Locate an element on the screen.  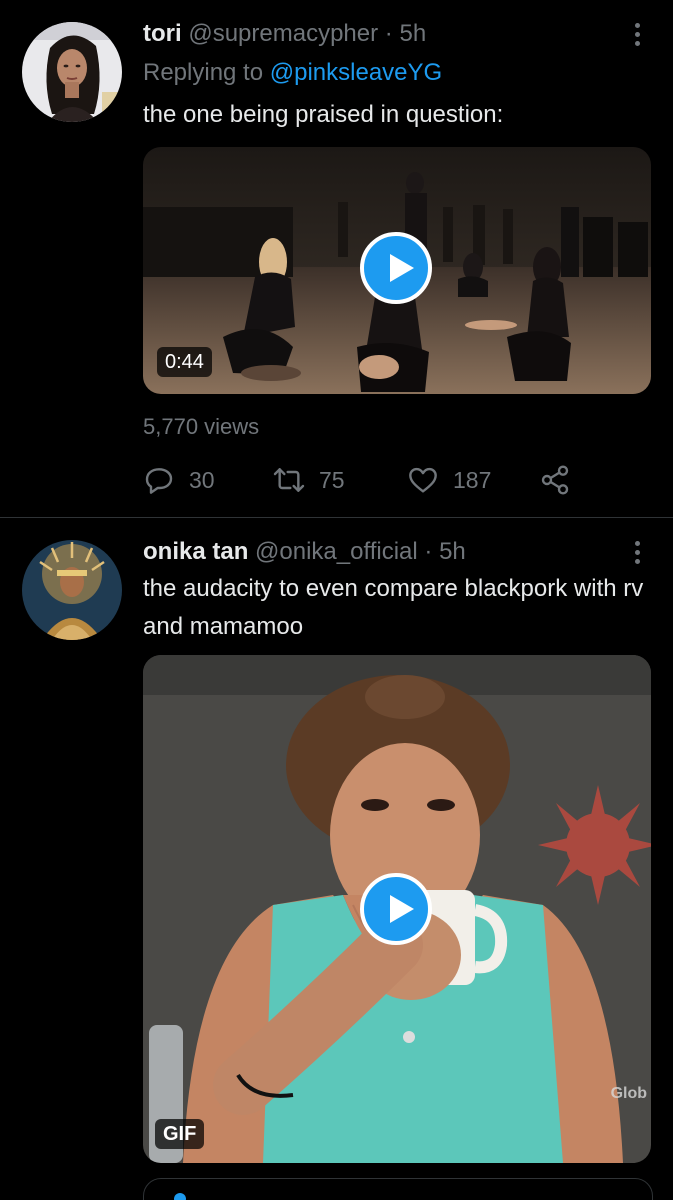
tweet-header: onika tan @onika_official · 5h is located at coordinates (304, 552).